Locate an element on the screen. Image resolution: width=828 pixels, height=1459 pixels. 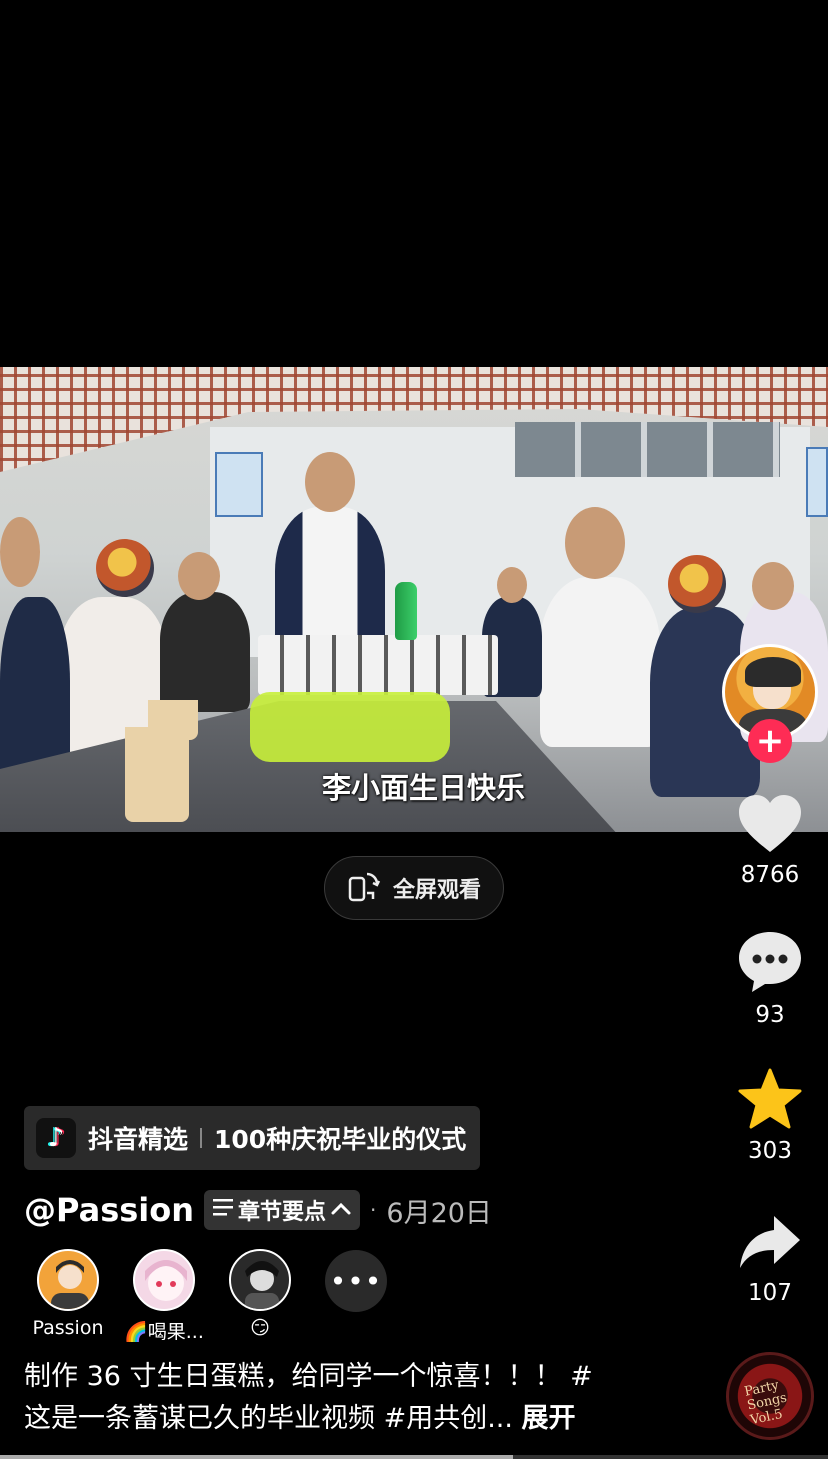
follow-button: + is located at coordinates (770, 741).